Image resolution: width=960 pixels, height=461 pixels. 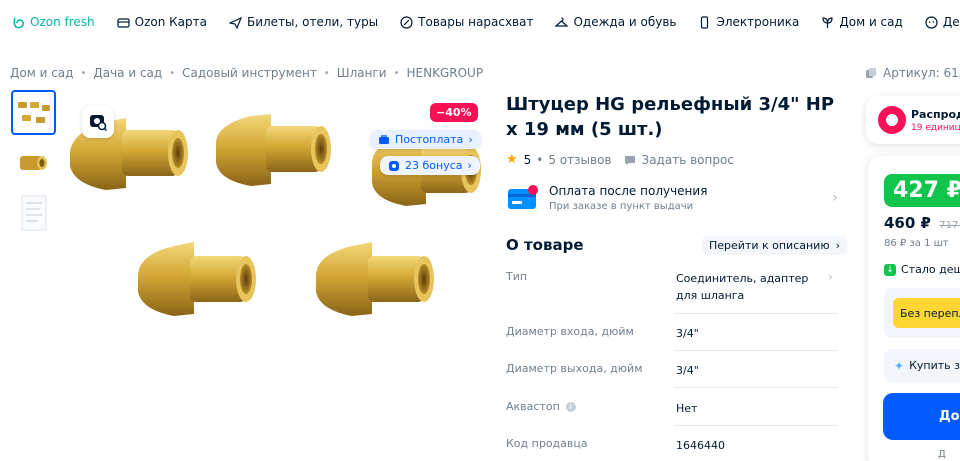 What do you see at coordinates (687, 408) in the screenshot?
I see `spec-value: Нет` at bounding box center [687, 408].